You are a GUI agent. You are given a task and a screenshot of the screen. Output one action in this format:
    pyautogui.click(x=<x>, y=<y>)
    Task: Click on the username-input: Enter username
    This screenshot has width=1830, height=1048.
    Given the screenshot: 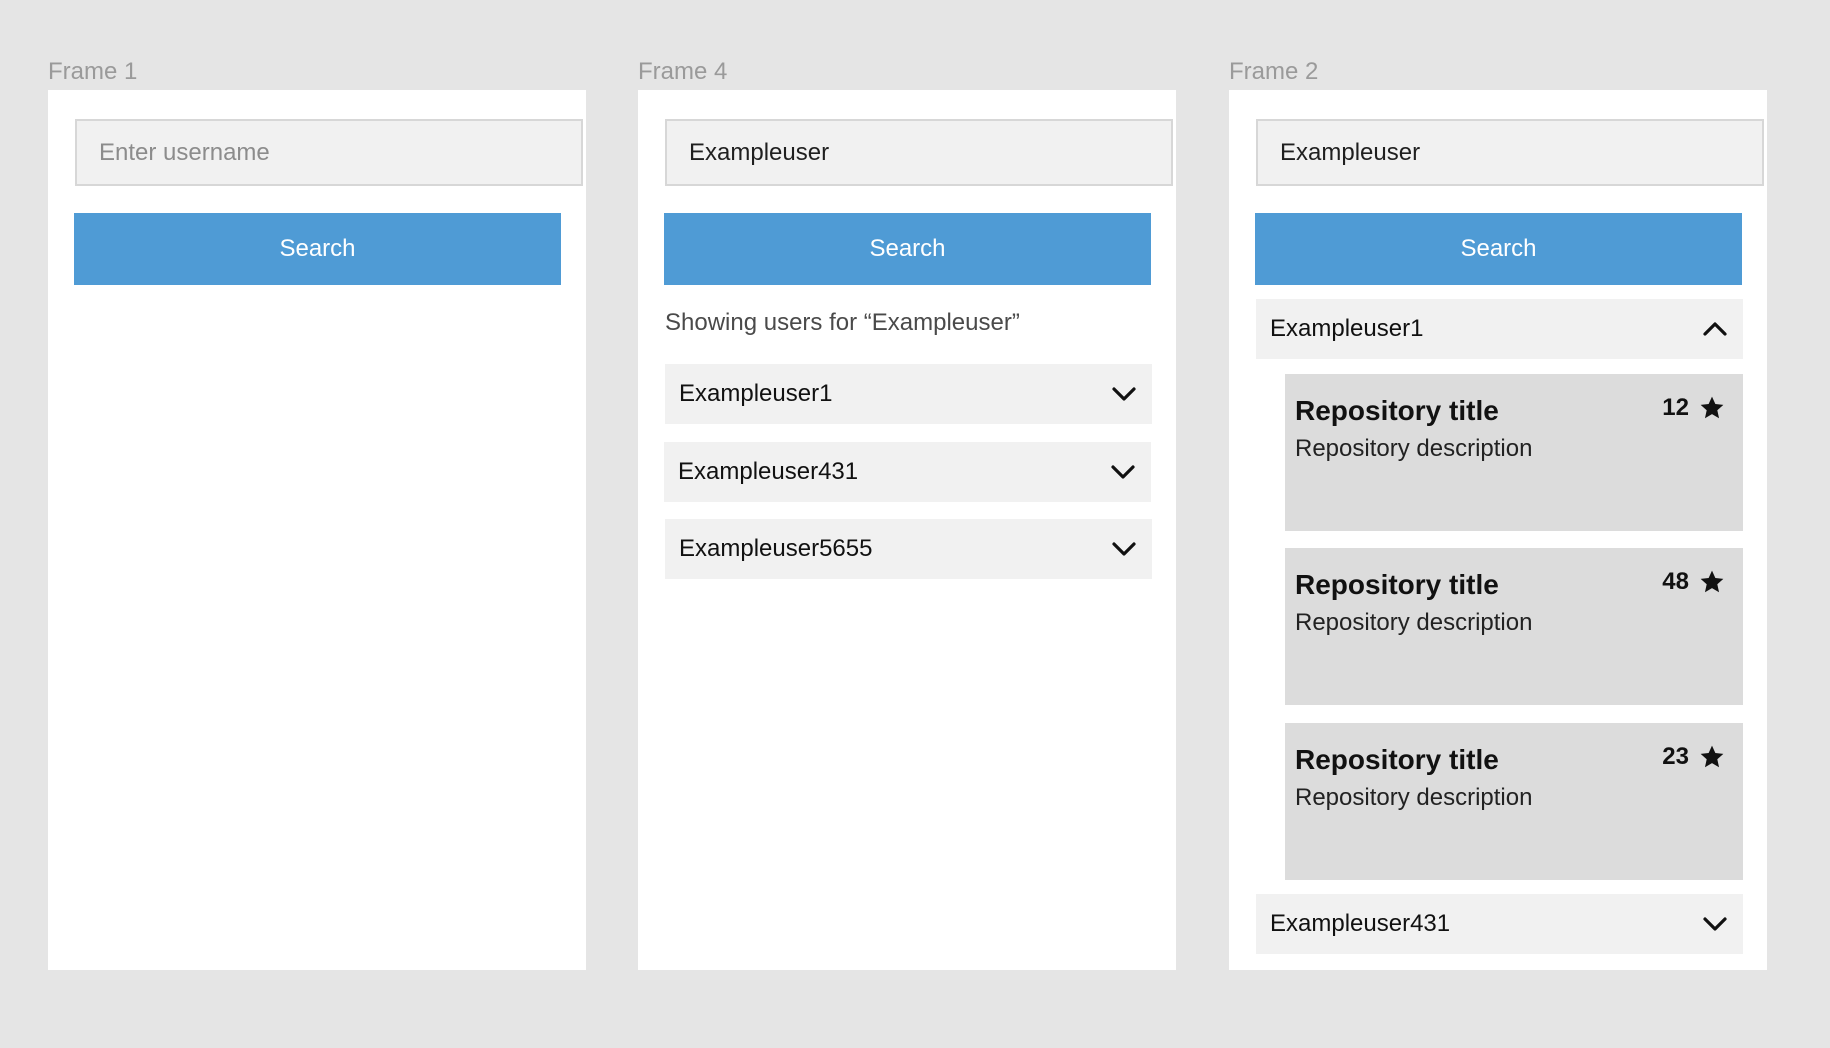 What is the action you would take?
    pyautogui.click(x=329, y=152)
    